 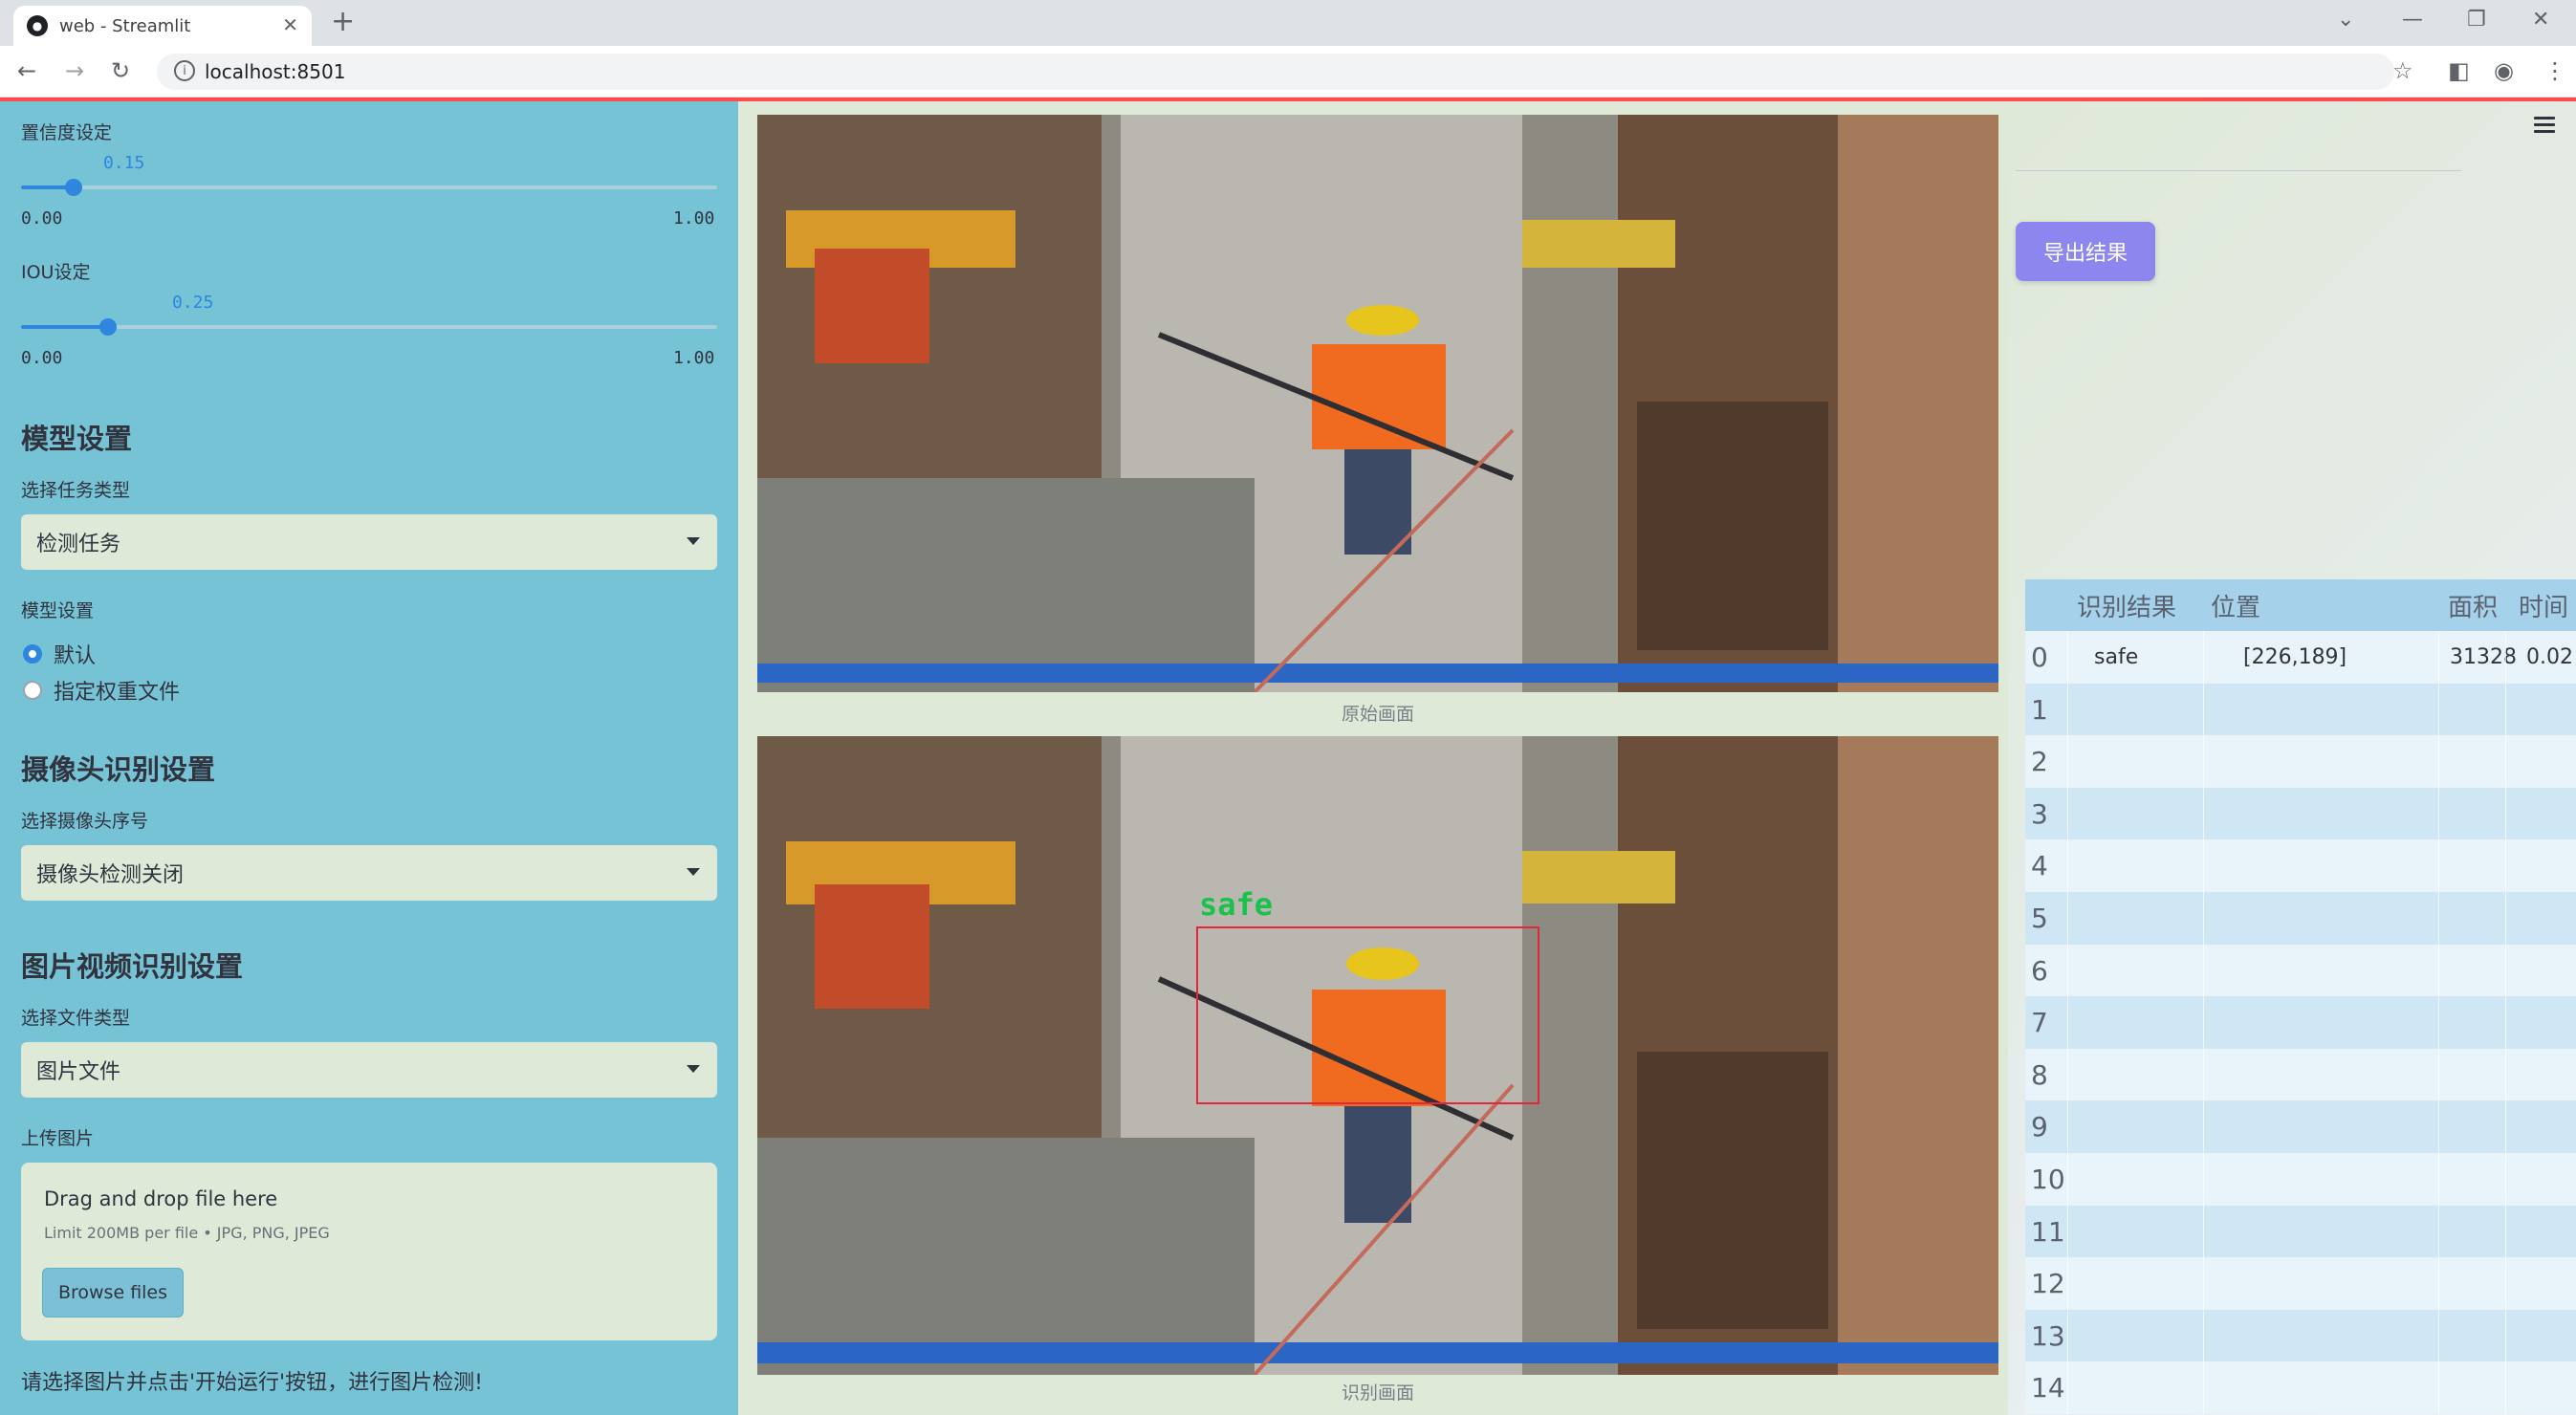 What do you see at coordinates (1288, 23) in the screenshot?
I see `browser-tab-bar: ● web - Streamlit ✕ + ⌄ — ❐ ✕` at bounding box center [1288, 23].